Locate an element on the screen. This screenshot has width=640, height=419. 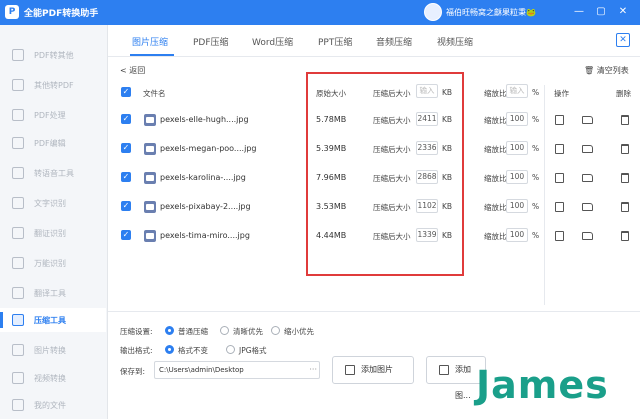
sidebar-item-other-to-pdf: 其他转PDF is located at coordinates (53, 85).